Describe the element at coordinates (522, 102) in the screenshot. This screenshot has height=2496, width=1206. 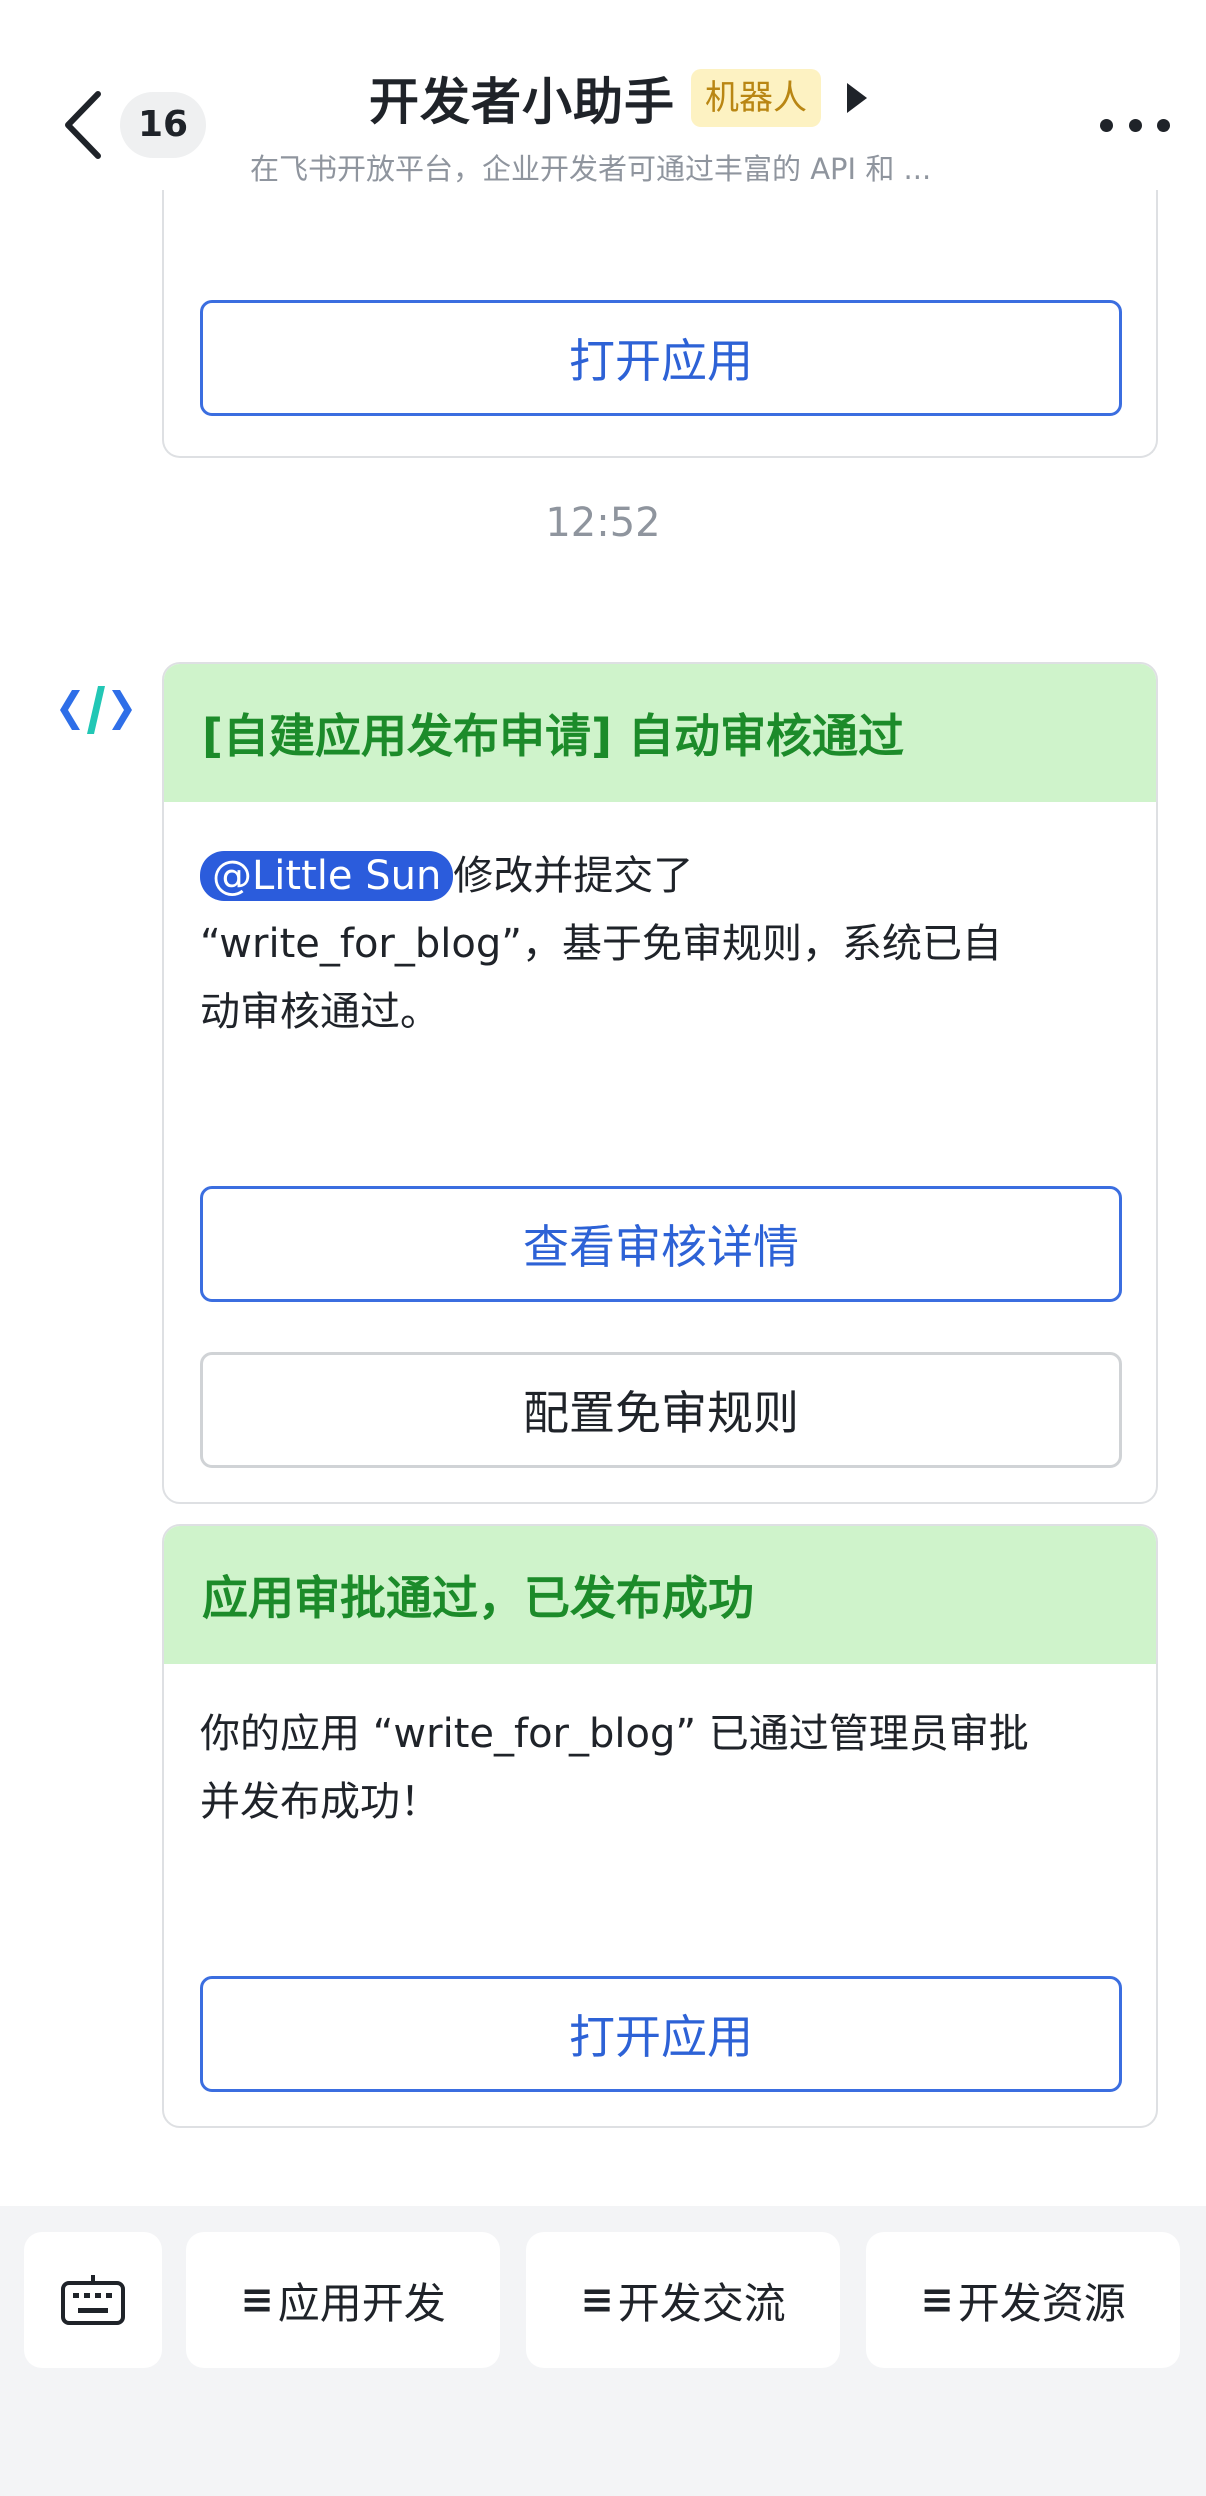
I see `chat-title: 开发者小助手` at that location.